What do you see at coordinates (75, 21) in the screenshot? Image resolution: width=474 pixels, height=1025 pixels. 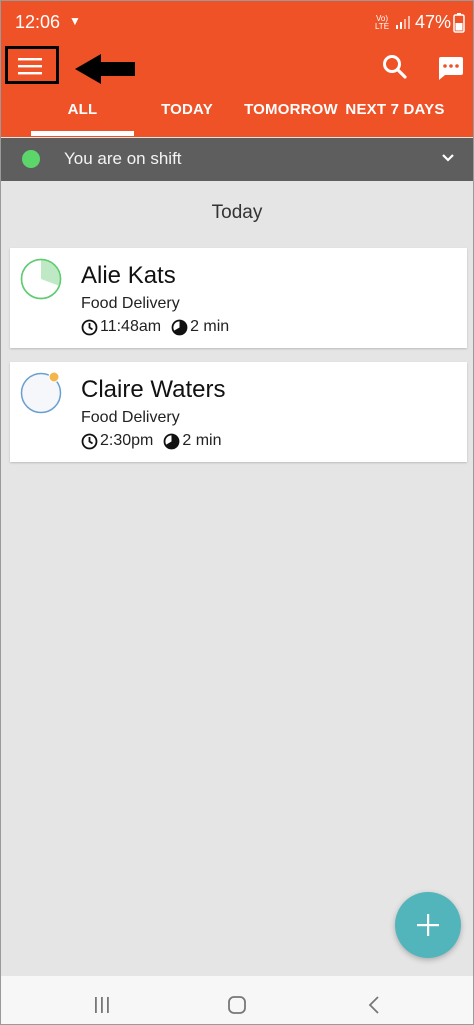 I see `notification-chevron-icon: ▼` at bounding box center [75, 21].